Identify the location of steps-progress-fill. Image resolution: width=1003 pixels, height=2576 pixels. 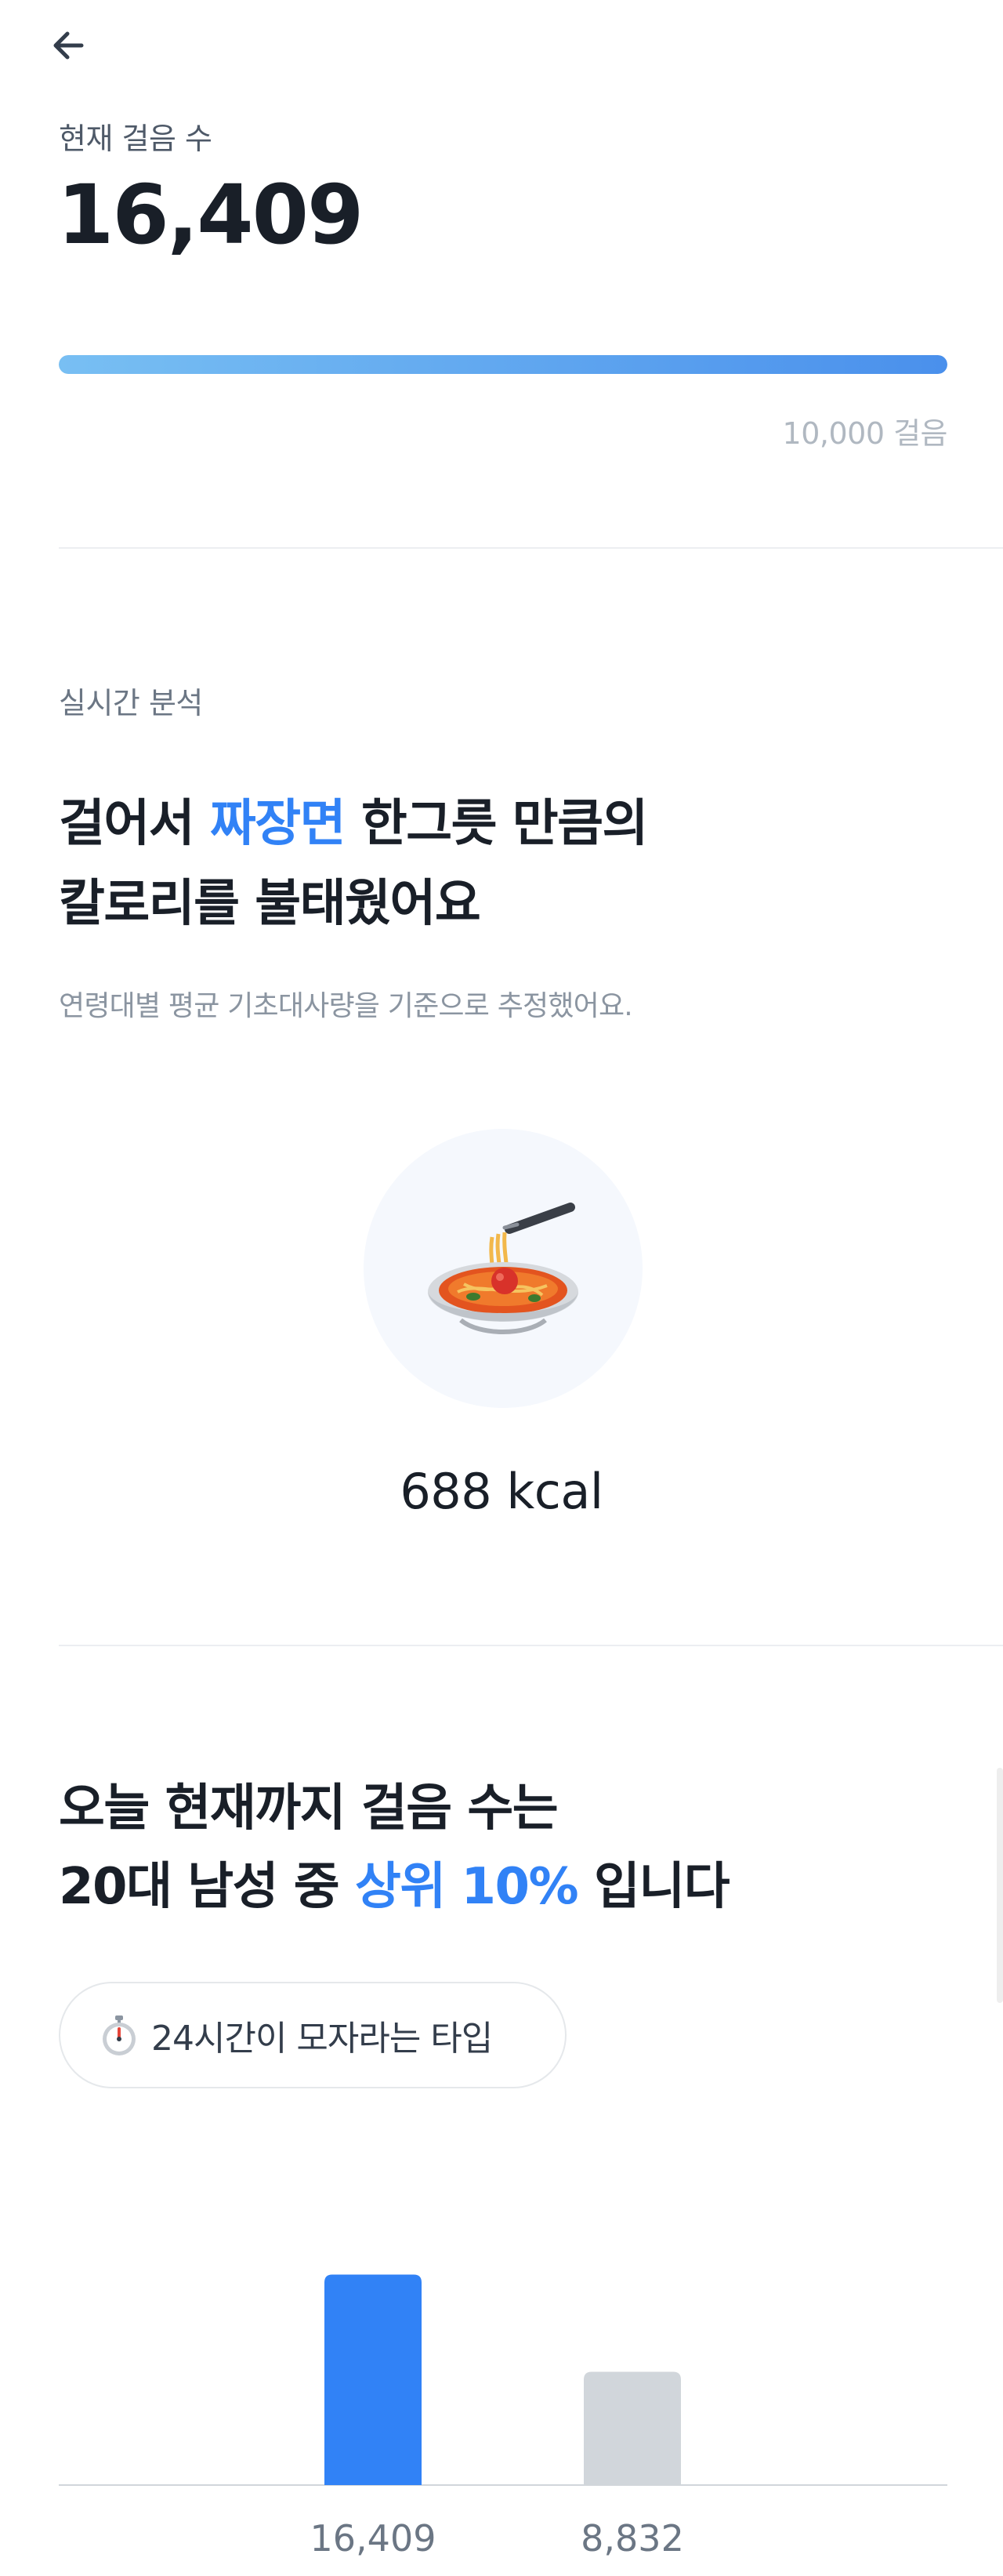
(503, 364).